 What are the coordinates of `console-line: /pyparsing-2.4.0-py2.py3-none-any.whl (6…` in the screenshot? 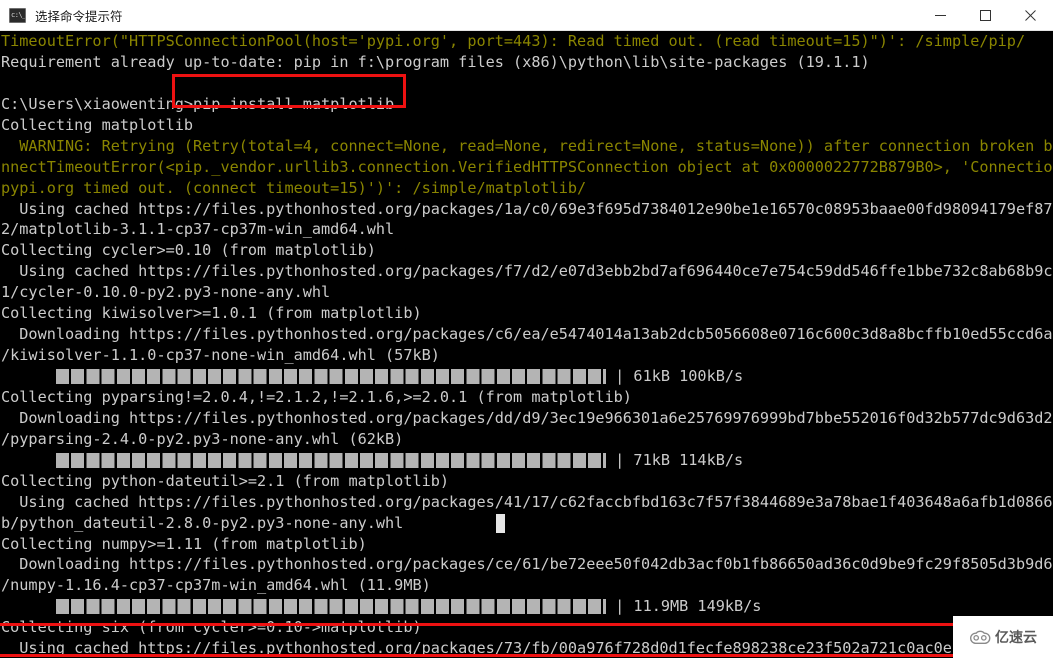 It's located at (202, 438).